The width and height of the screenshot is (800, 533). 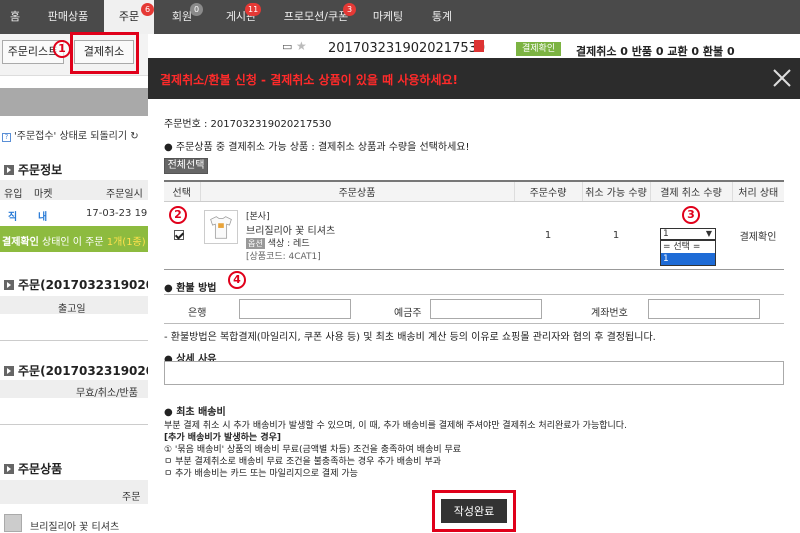 I want to click on tab-board: 게시판 11, so click(x=241, y=17).